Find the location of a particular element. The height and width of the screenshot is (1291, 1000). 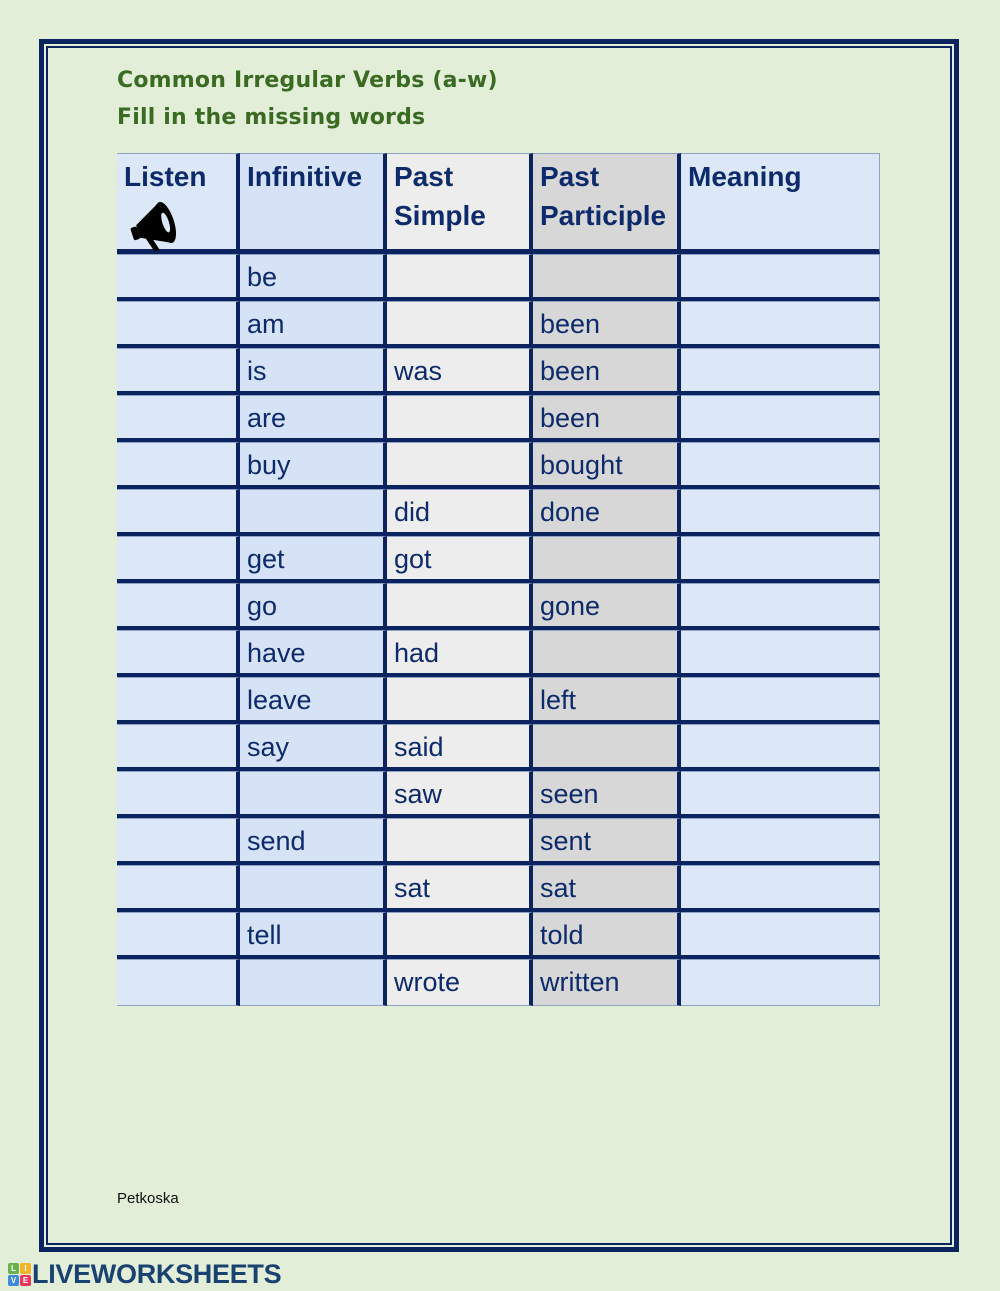

title-line-2: Fill in the missing words is located at coordinates (271, 117).